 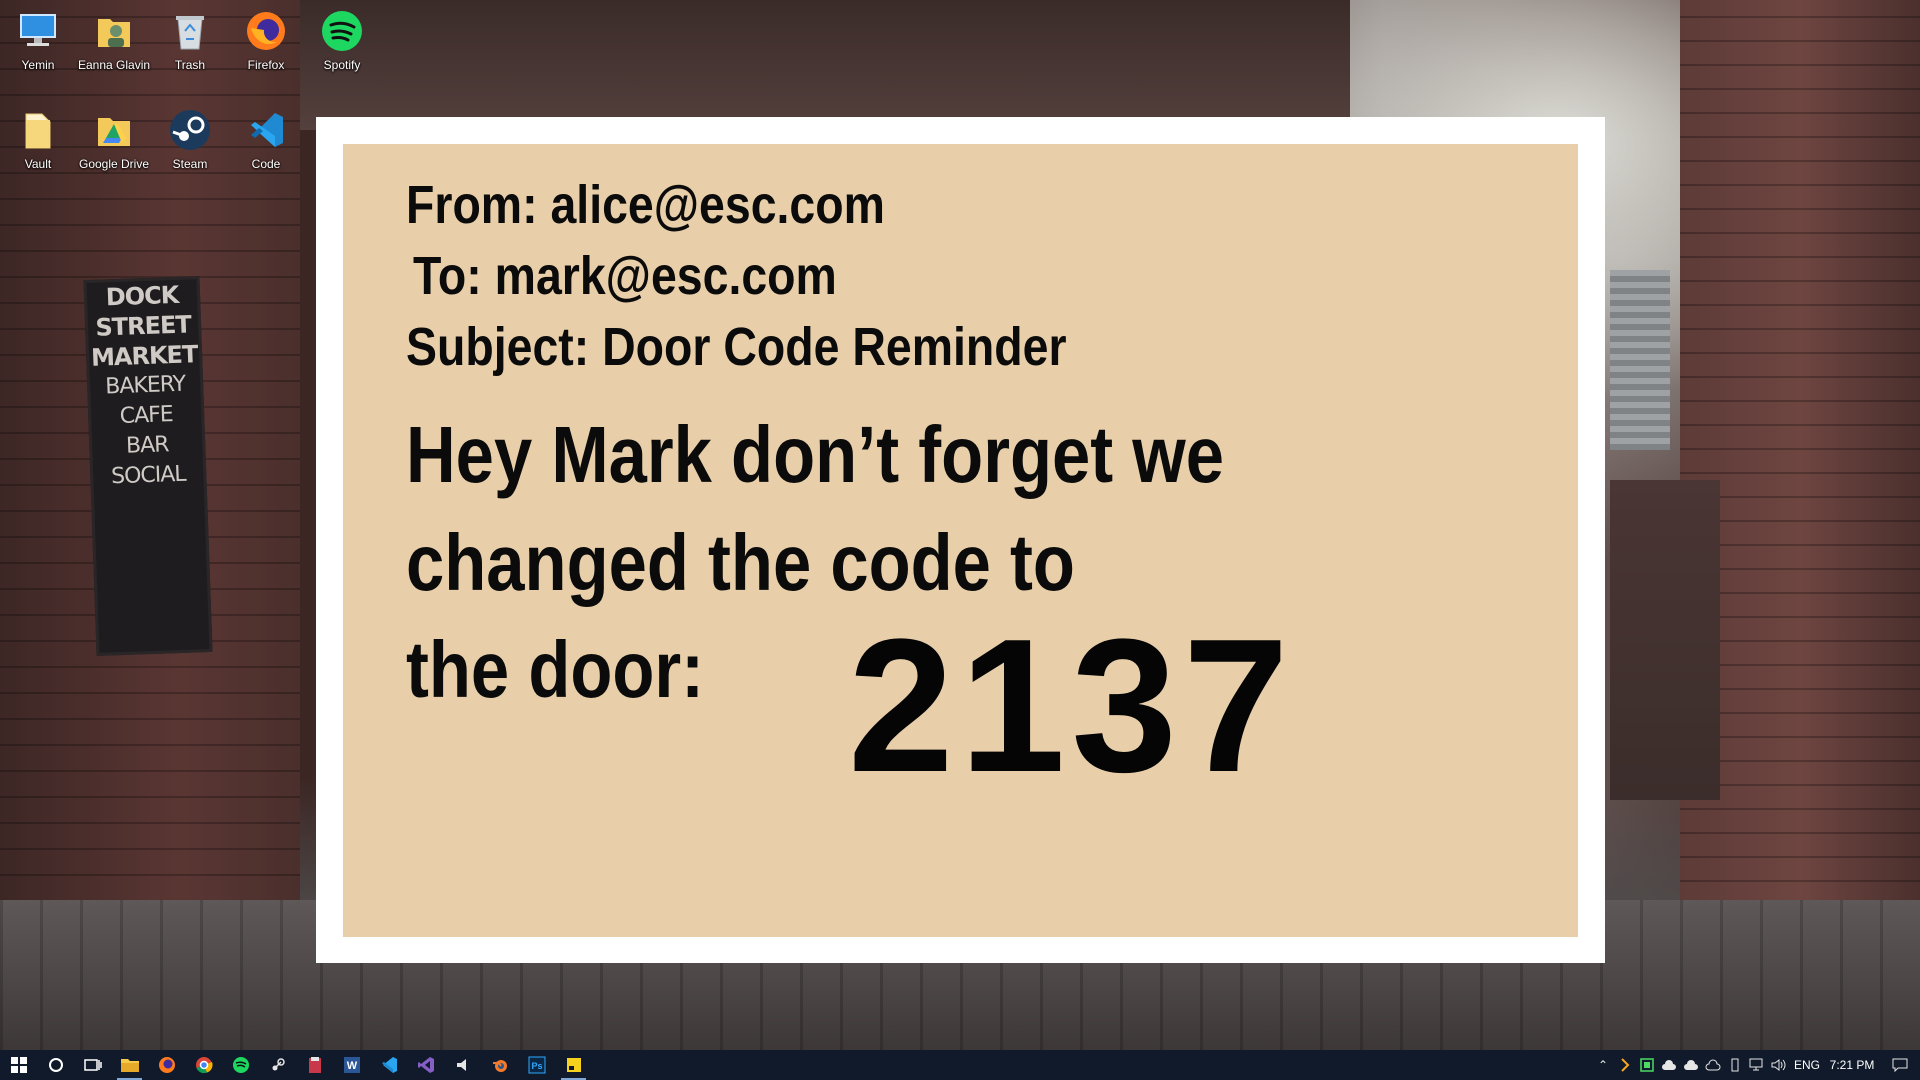 I want to click on action-center-button, so click(x=1900, y=1065).